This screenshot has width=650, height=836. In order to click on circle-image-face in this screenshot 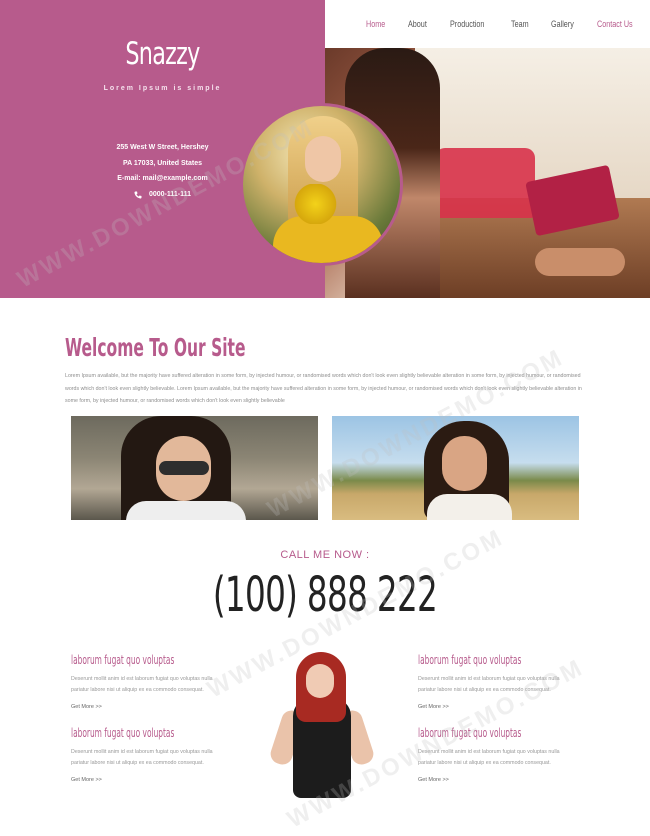, I will do `click(323, 159)`.